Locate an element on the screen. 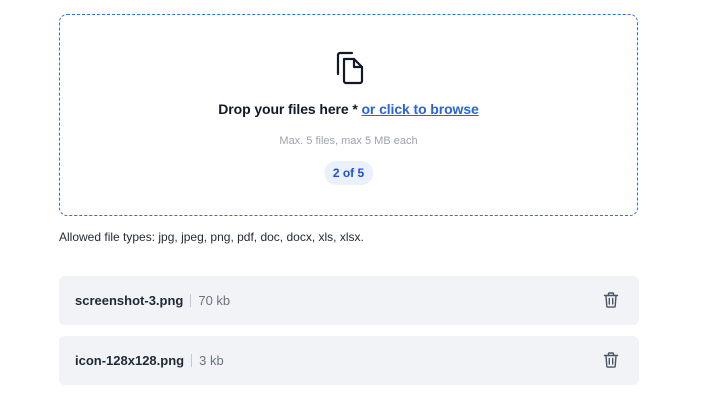 Image resolution: width=706 pixels, height=407 pixels. dropzone-hint: Max. 5 files, max 5 MB each is located at coordinates (348, 141).